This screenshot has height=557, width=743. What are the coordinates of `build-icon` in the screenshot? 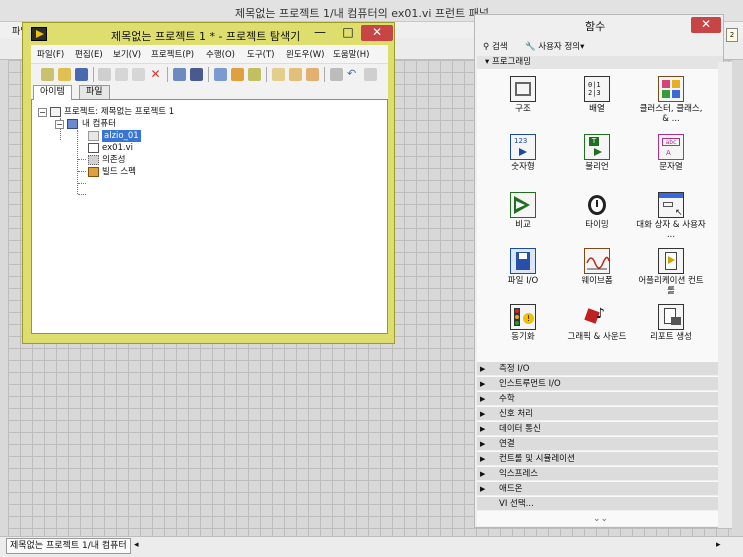 It's located at (179, 74).